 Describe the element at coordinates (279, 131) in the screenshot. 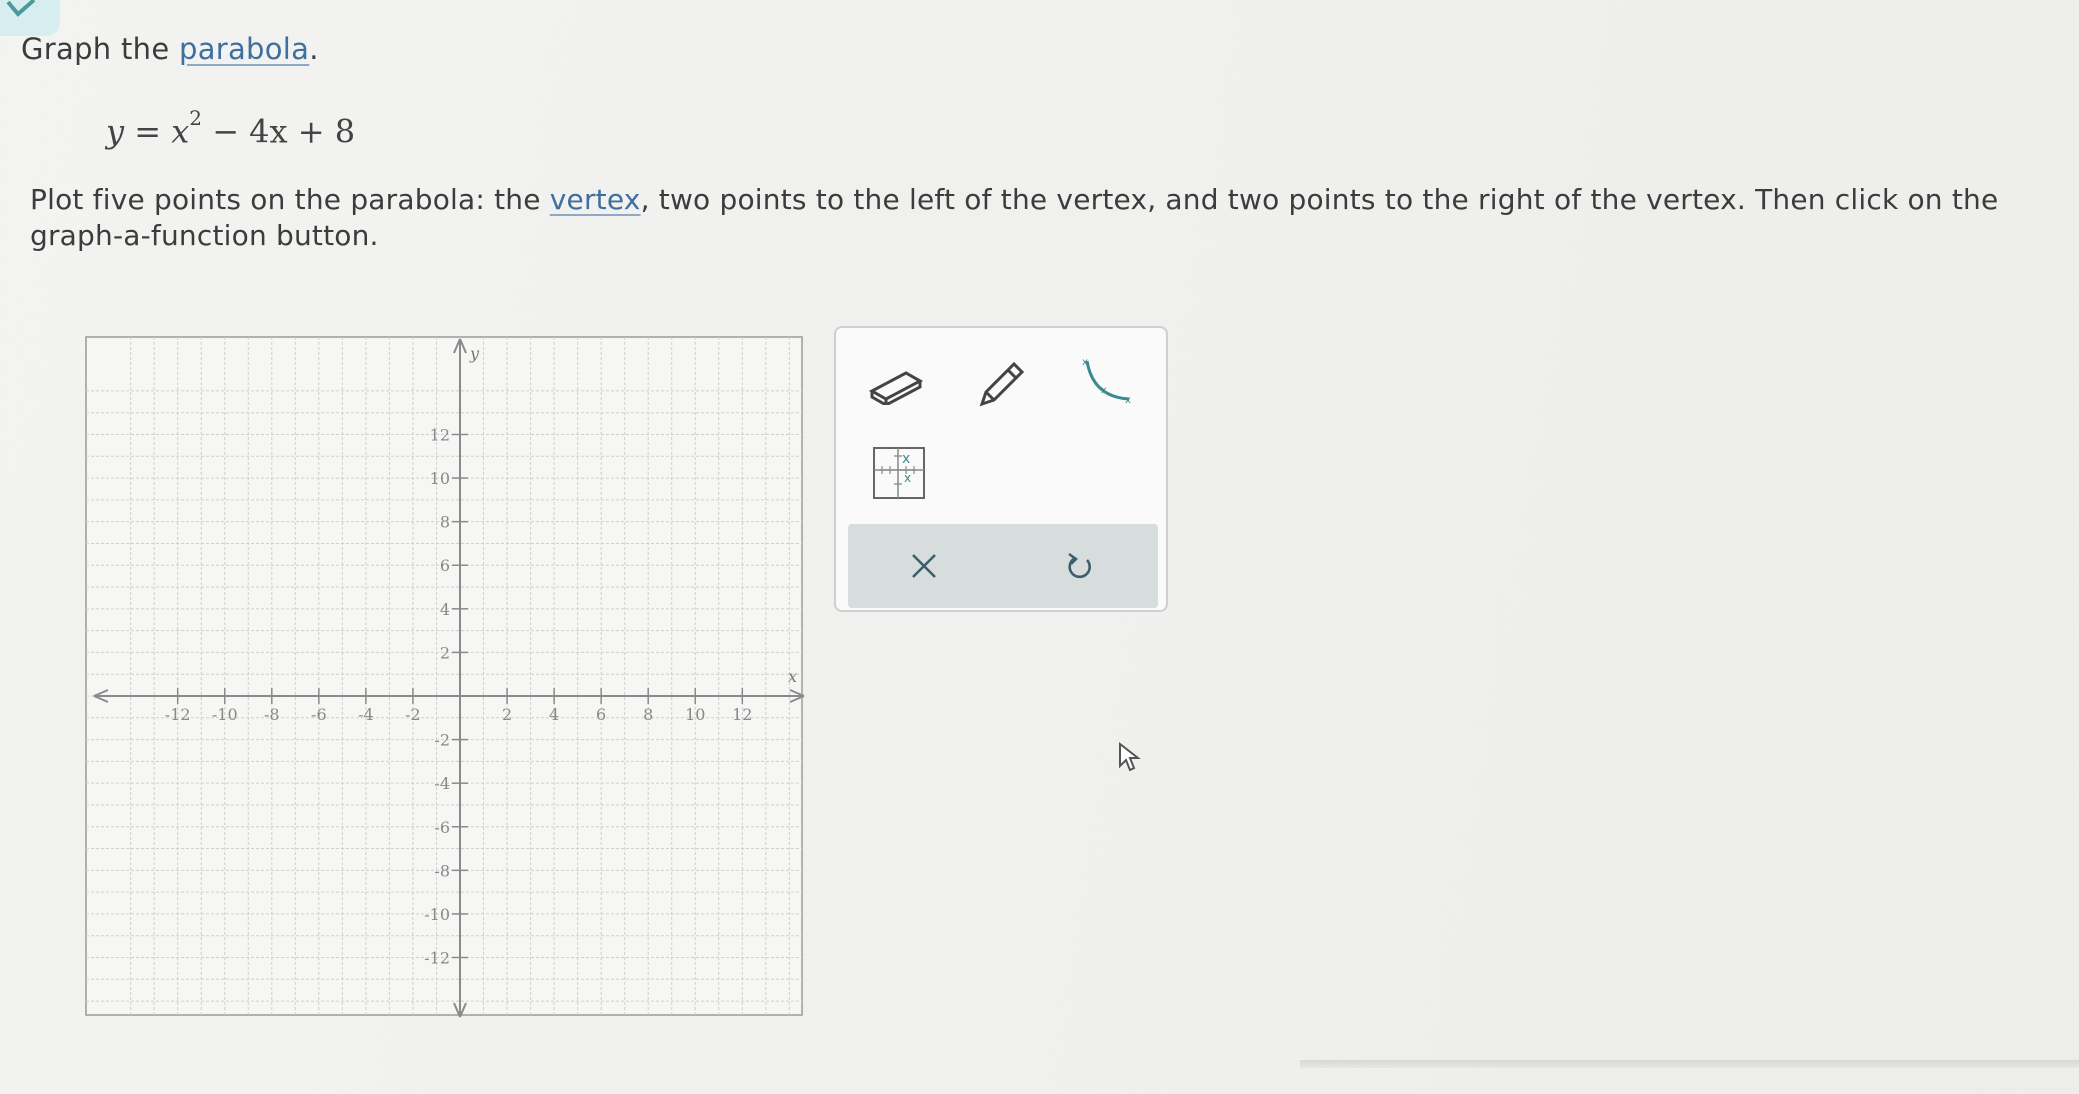

I see `eq-rest: − 4x + 8` at that location.